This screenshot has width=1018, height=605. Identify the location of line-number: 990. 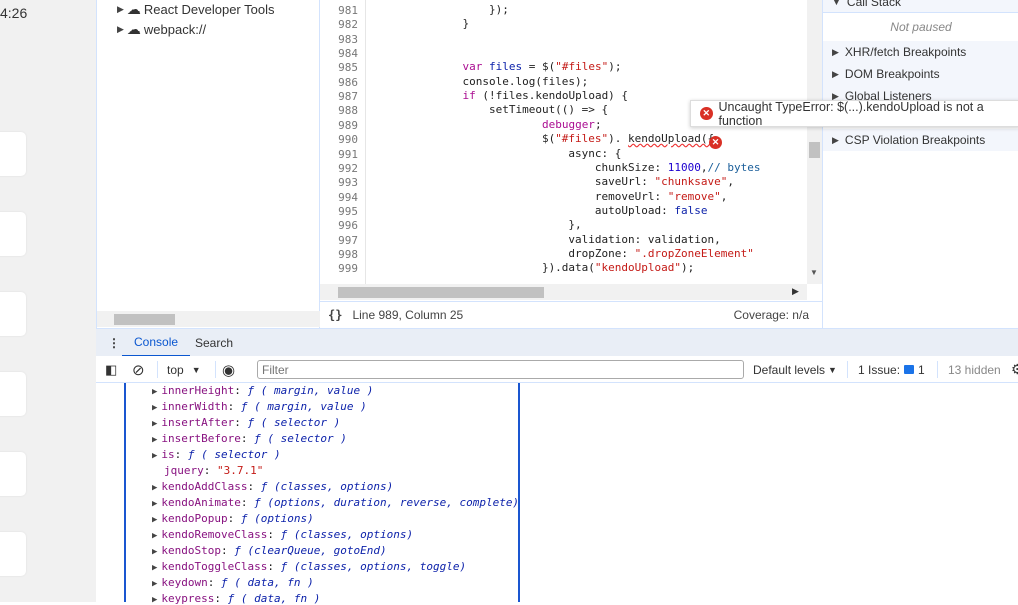
(339, 139).